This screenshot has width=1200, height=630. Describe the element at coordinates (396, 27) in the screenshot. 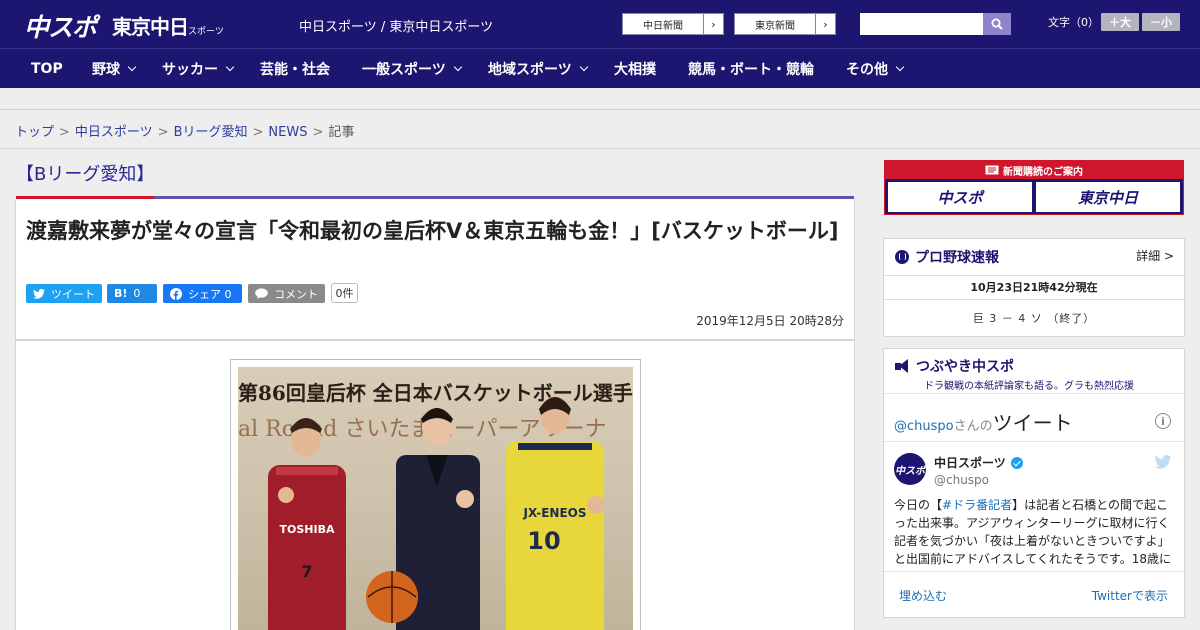

I see `site-tagline: 中日スポーツ / 東京中日スポーツ` at that location.